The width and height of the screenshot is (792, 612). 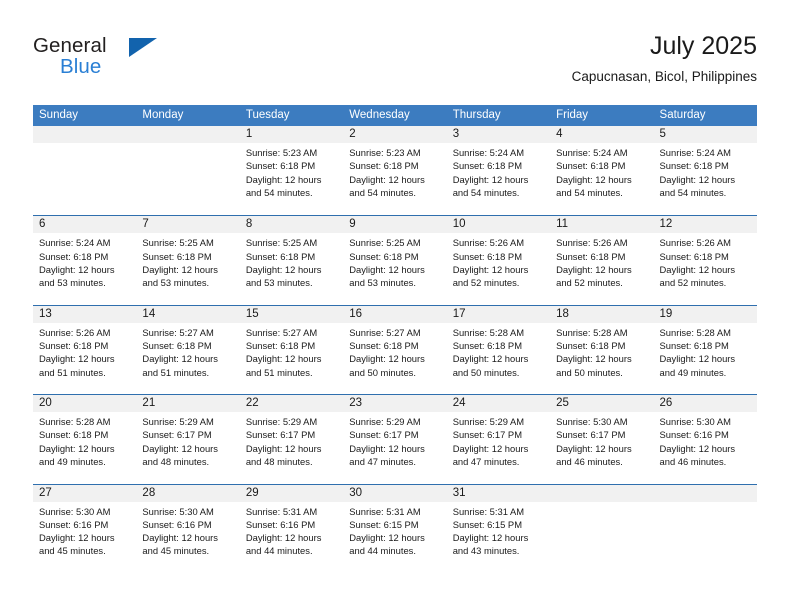 I want to click on day-number: 3, so click(x=456, y=134).